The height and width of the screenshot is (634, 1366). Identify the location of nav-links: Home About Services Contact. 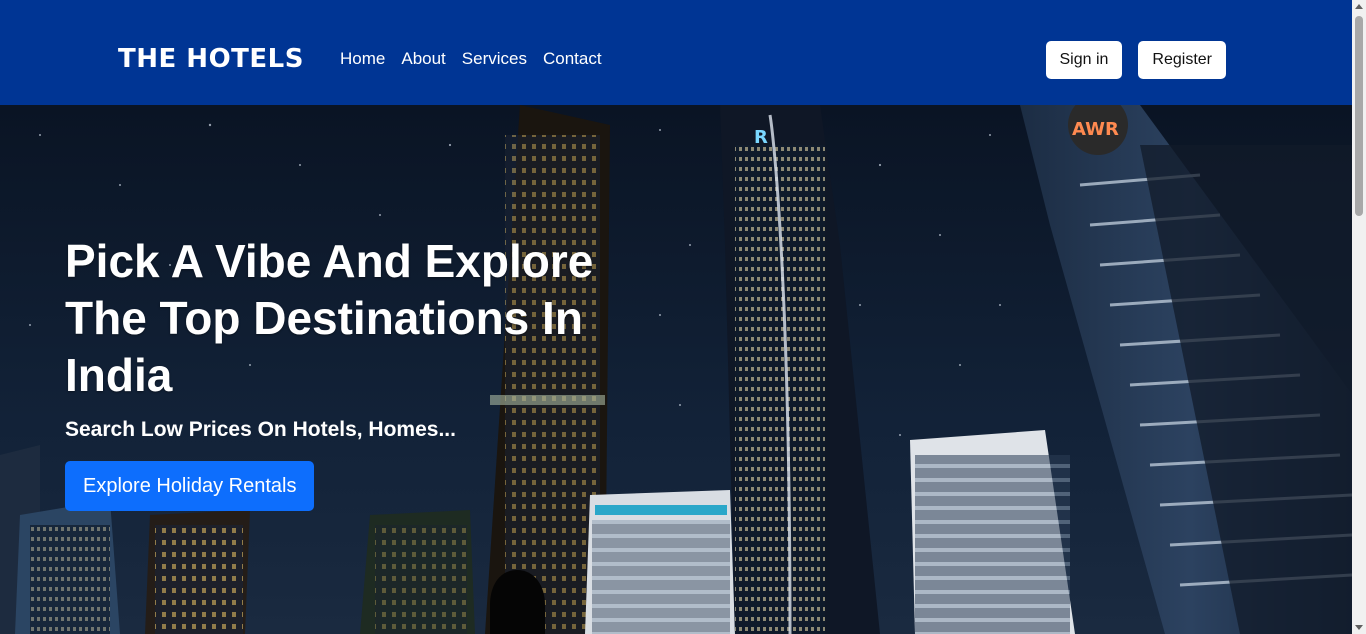
(471, 59).